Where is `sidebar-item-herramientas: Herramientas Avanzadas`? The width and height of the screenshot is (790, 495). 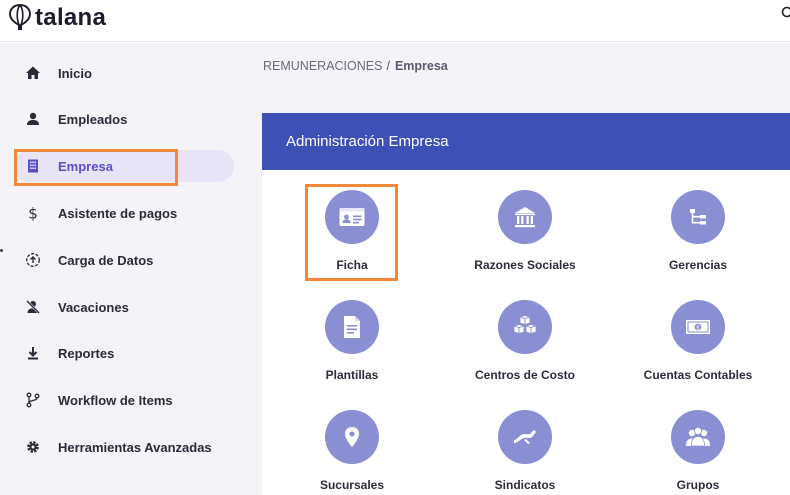 sidebar-item-herramientas: Herramientas Avanzadas is located at coordinates (124, 447).